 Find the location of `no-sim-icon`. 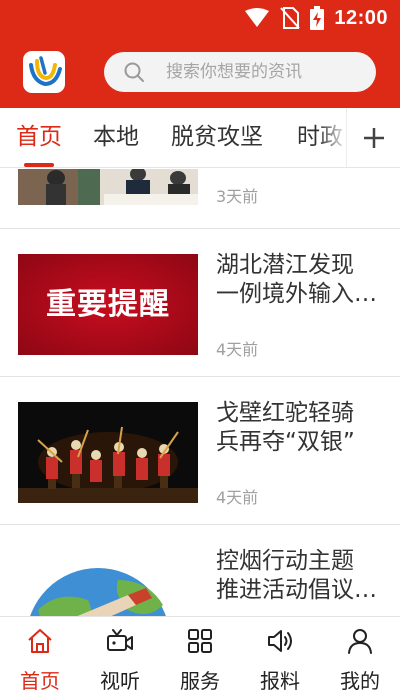

no-sim-icon is located at coordinates (290, 18).